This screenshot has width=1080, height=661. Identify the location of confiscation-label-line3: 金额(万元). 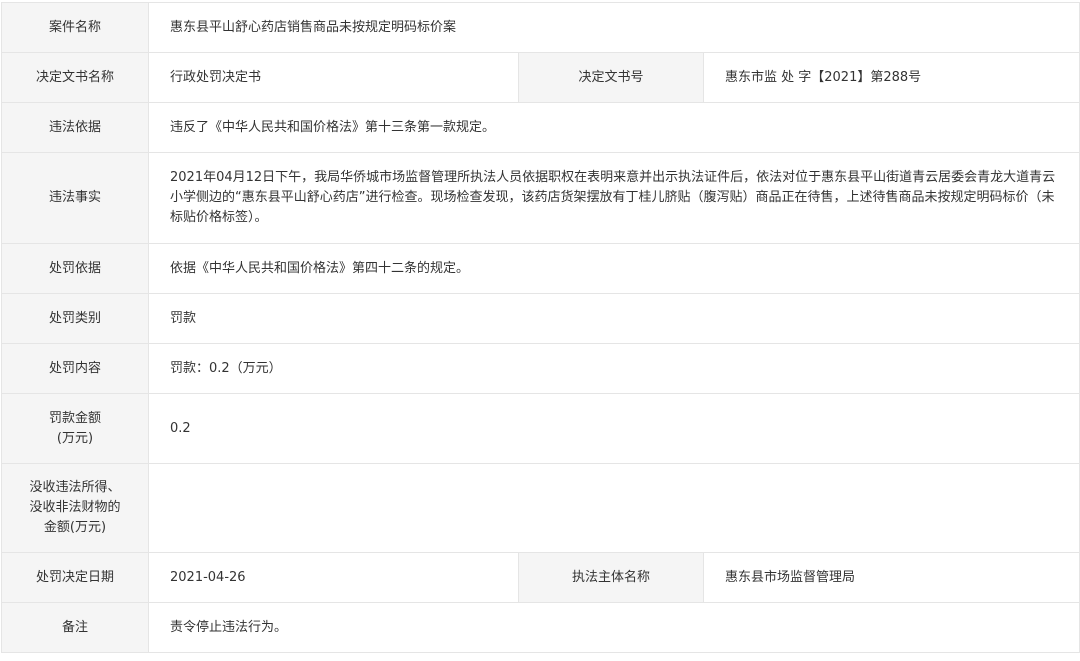
(75, 527).